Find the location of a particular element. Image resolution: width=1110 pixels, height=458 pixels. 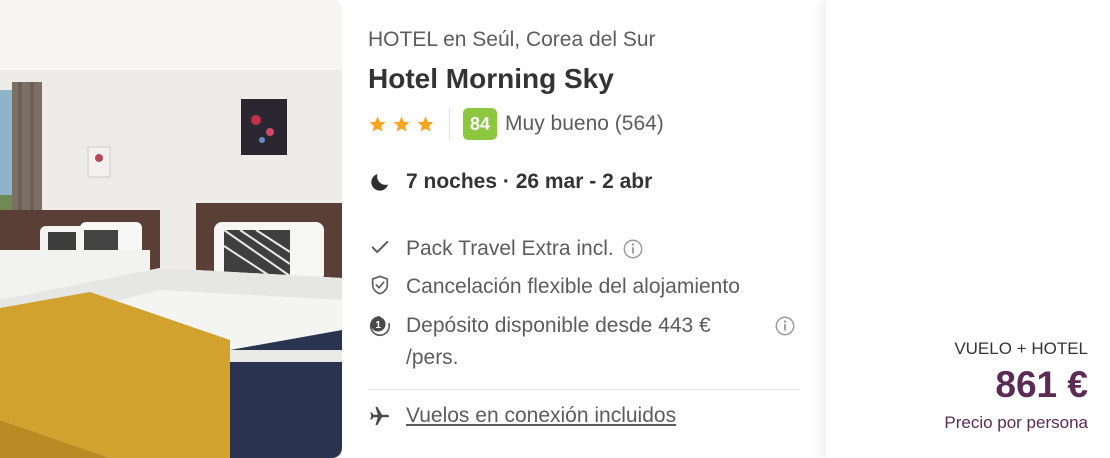

price-per-person-label: Precio por persona is located at coordinates (1016, 422).